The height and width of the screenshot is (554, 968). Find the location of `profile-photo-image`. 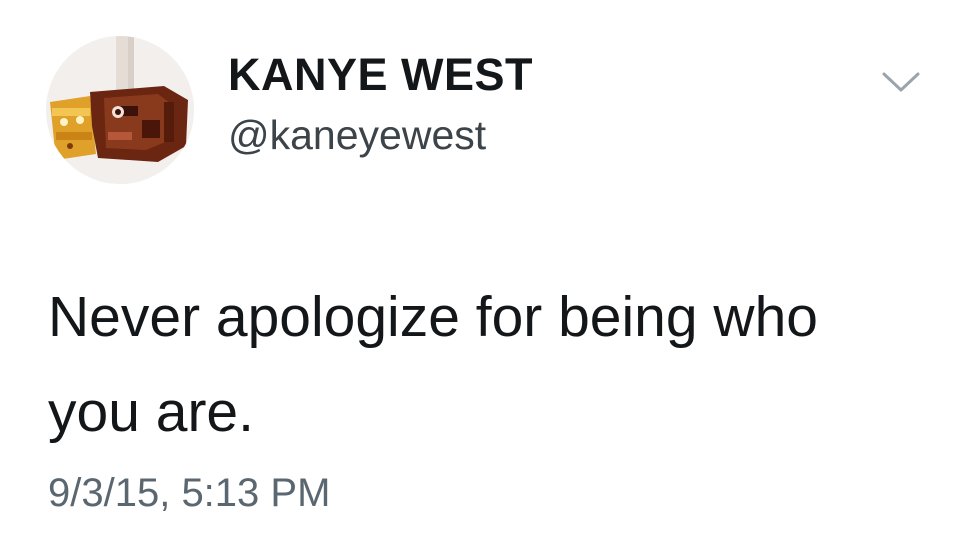

profile-photo-image is located at coordinates (120, 110).